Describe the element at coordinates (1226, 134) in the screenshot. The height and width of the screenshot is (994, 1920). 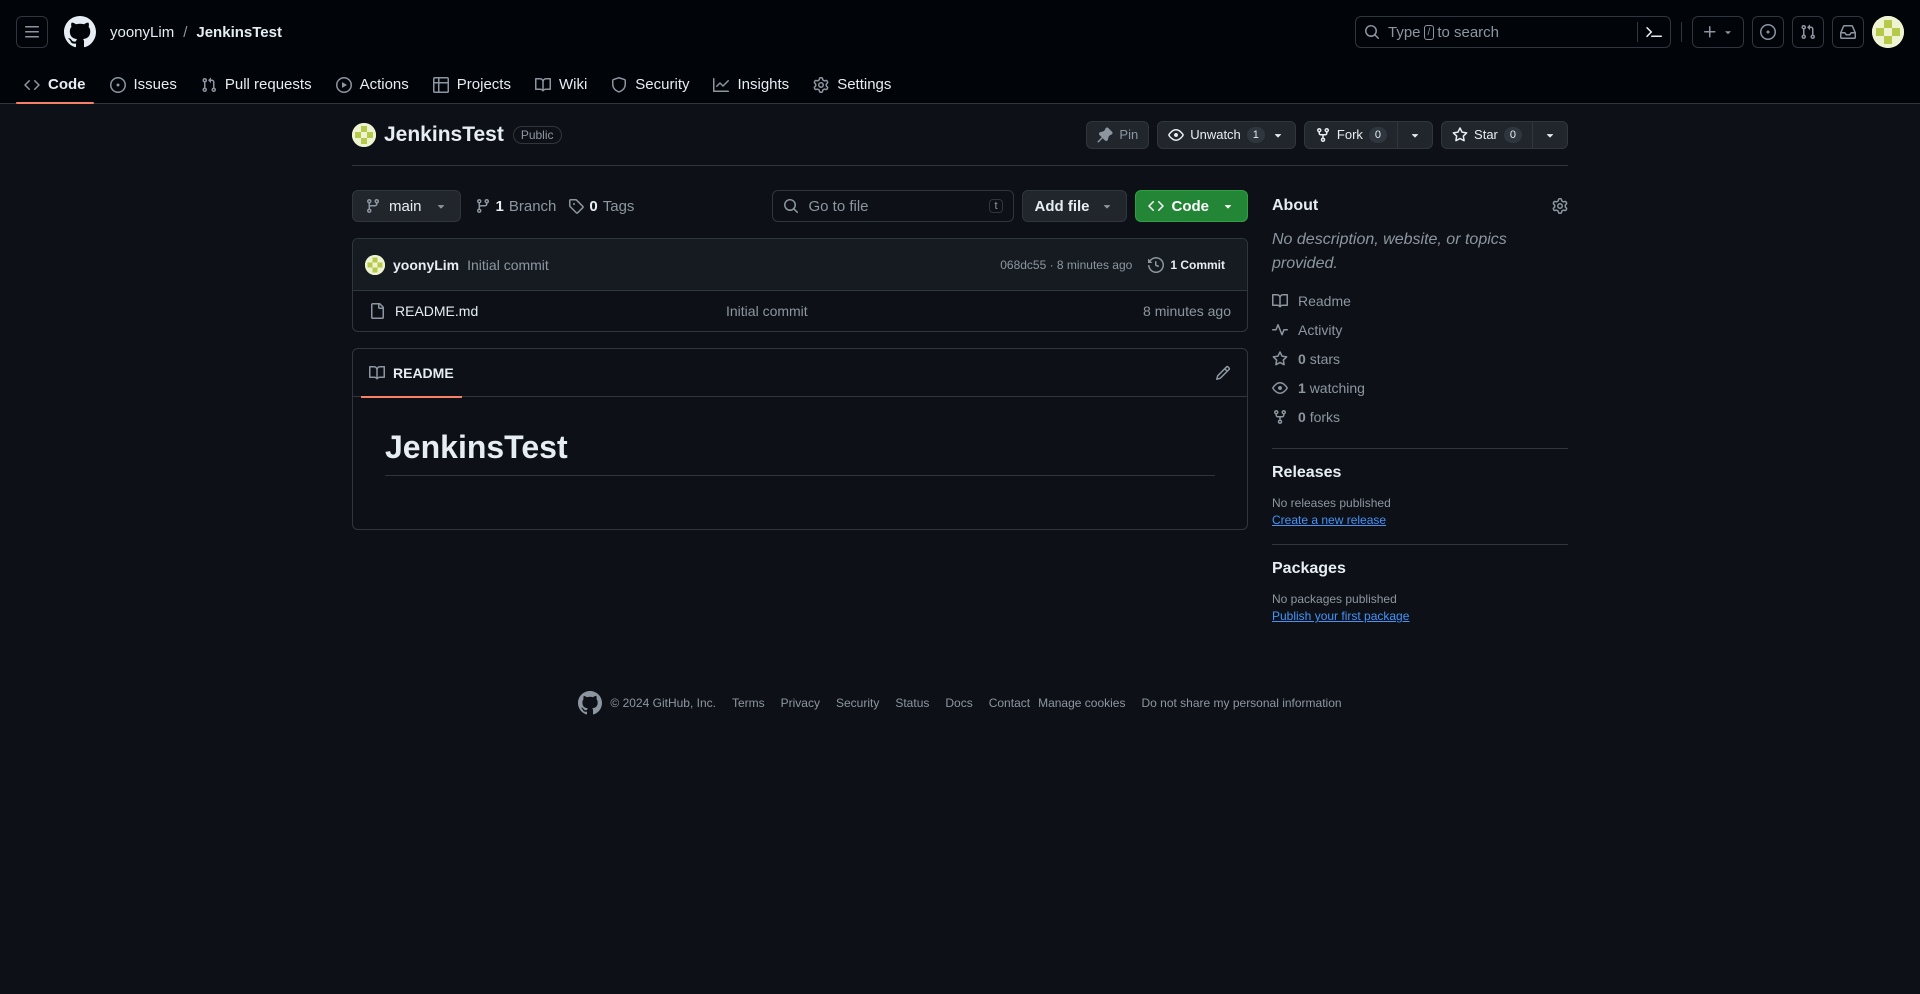
I see `unwatch-button: Unwatch 1` at that location.